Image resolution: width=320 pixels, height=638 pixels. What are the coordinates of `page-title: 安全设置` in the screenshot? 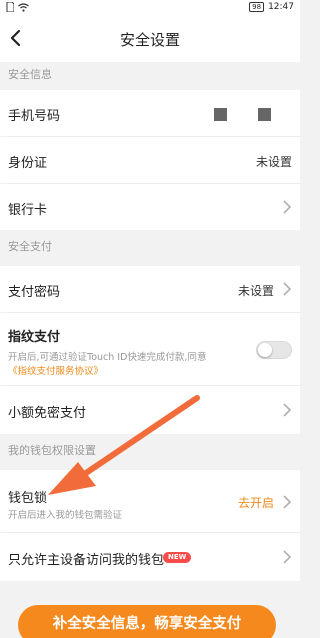 It's located at (149, 40).